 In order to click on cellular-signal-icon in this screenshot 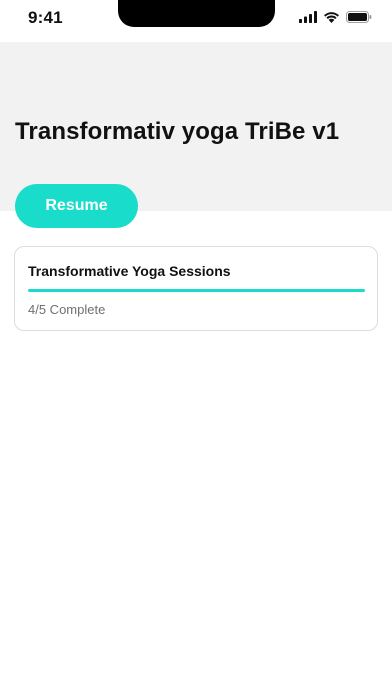, I will do `click(308, 17)`.